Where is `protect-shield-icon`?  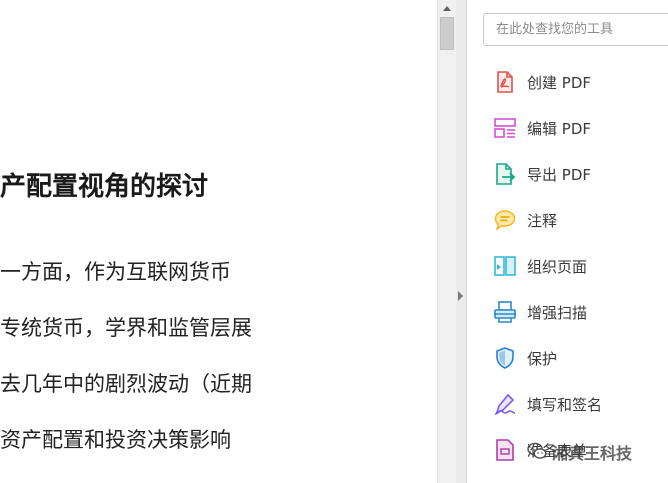
protect-shield-icon is located at coordinates (505, 358).